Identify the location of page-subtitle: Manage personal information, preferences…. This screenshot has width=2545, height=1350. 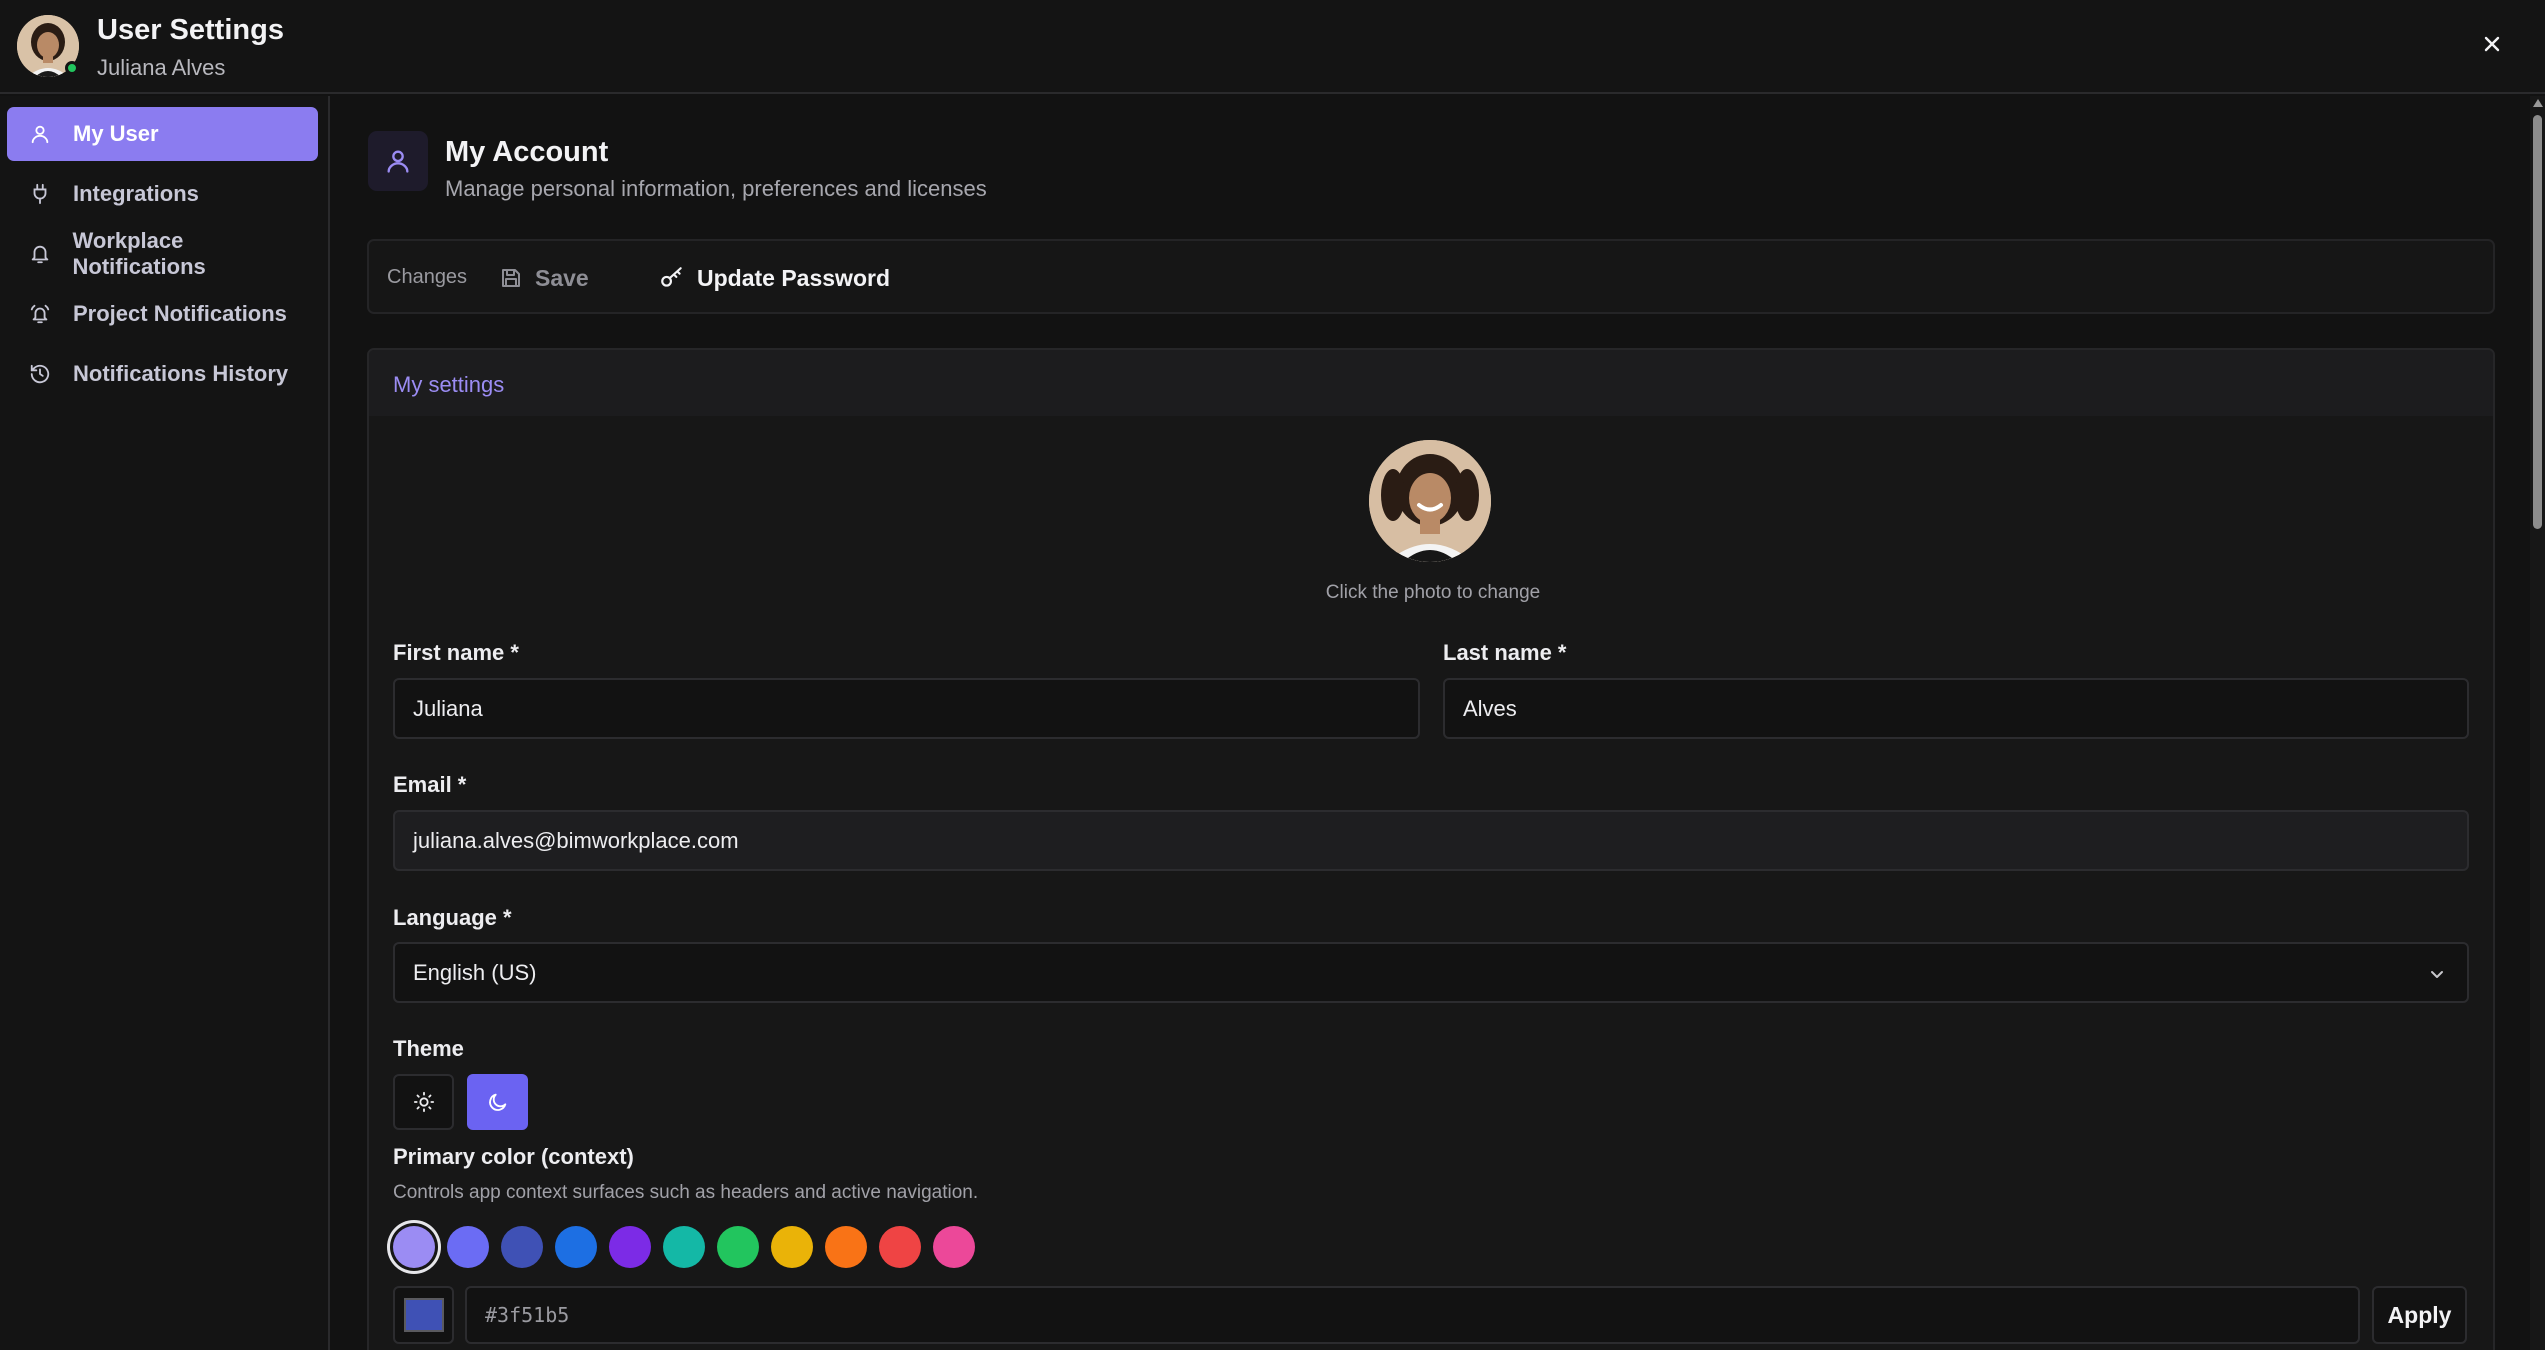
(716, 188).